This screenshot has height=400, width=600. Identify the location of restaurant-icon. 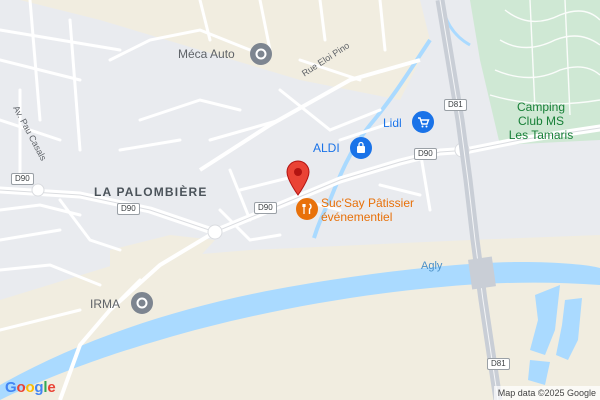
(307, 209).